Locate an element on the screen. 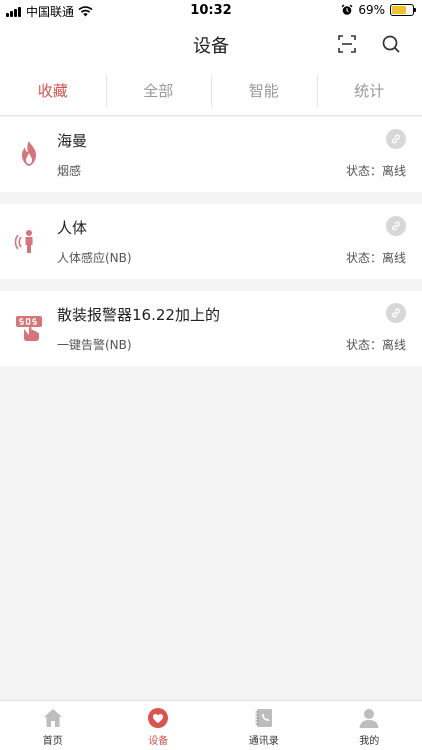 The height and width of the screenshot is (750, 422). tab-favorites: 收藏 is located at coordinates (53, 90).